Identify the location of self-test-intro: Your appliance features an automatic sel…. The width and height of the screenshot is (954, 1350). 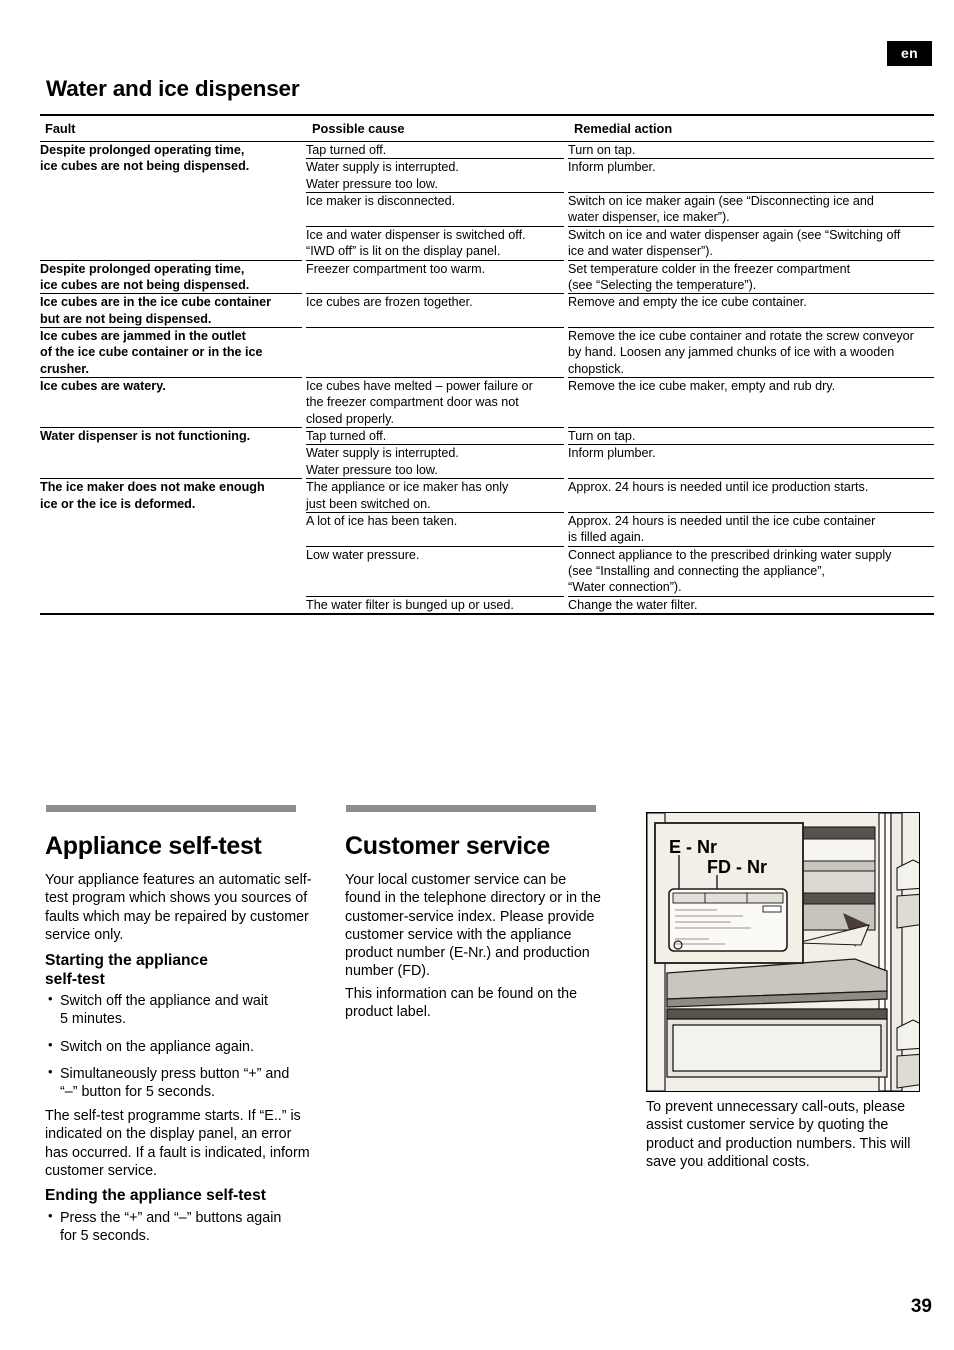
(178, 907).